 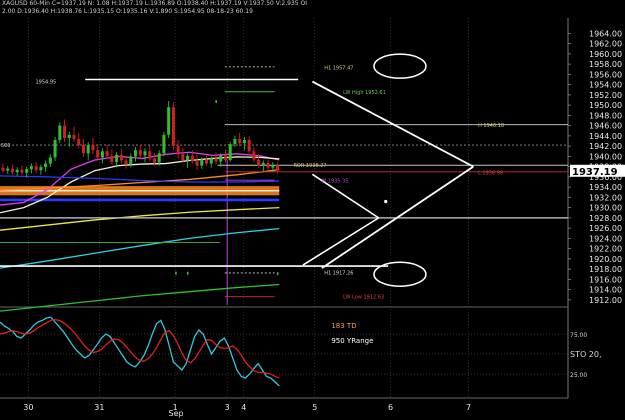 What do you see at coordinates (605, 269) in the screenshot?
I see `price-tick-label: 1918.00` at bounding box center [605, 269].